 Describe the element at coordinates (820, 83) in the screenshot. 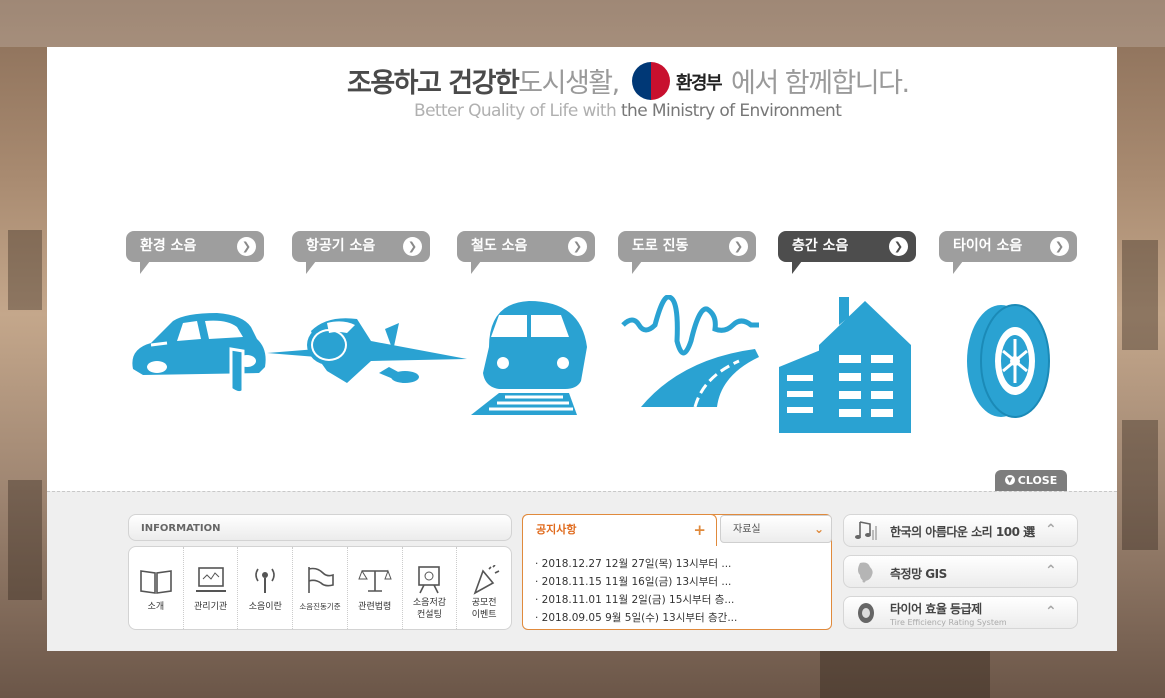

I see `headline-part3: 에서 함께합니다.` at that location.